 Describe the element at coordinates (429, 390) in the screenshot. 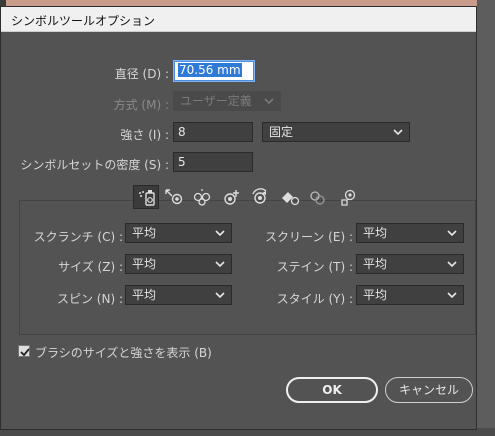

I see `cancel-button: キャンセル` at that location.